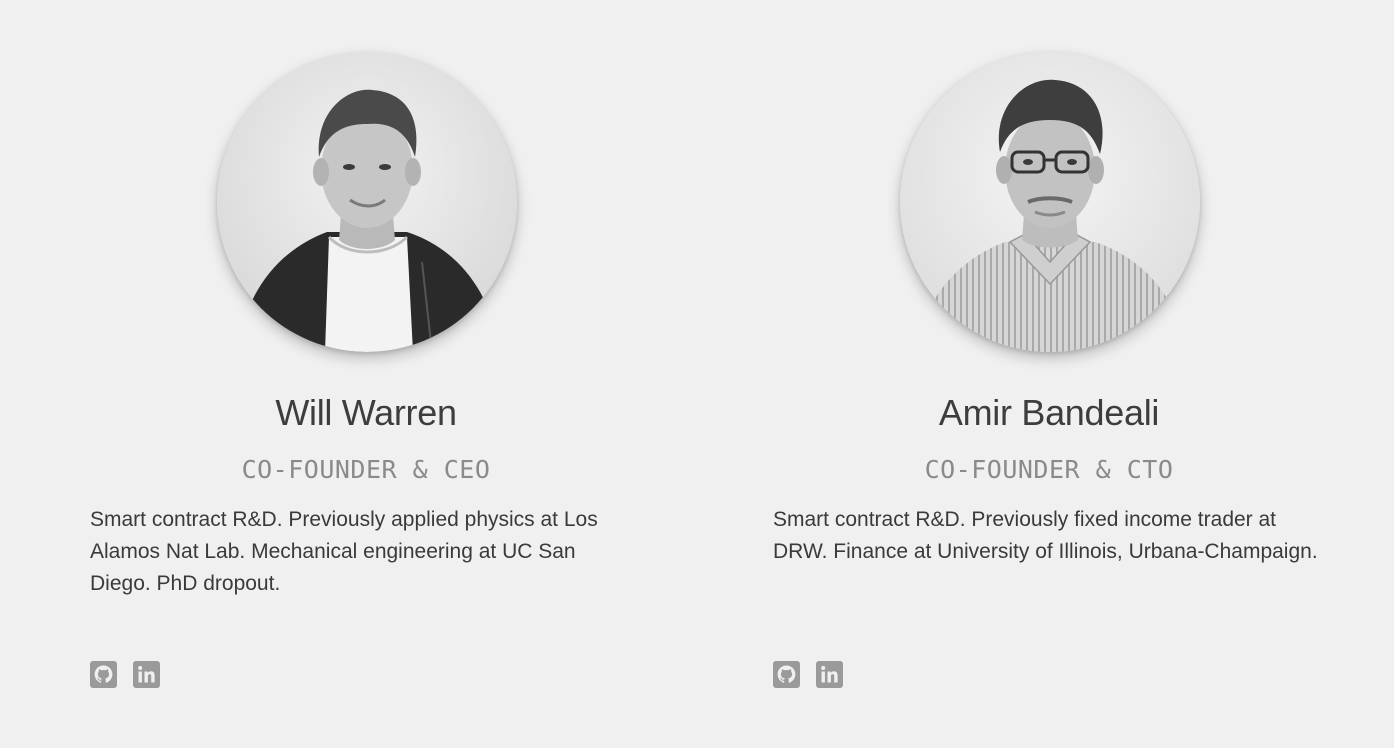 This screenshot has height=748, width=1394. I want to click on member-name: Amir Bandeali, so click(1049, 412).